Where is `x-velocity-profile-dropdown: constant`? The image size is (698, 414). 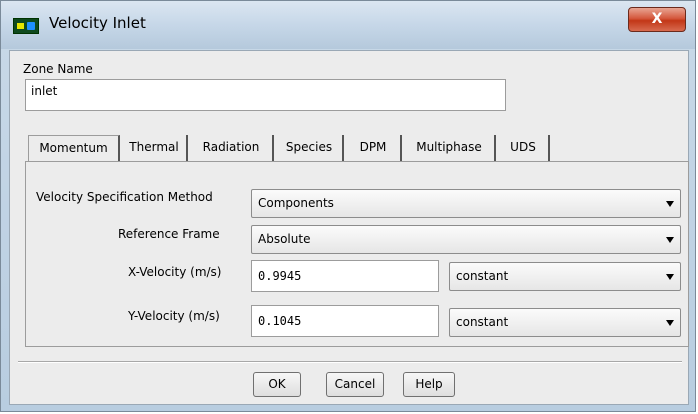
x-velocity-profile-dropdown: constant is located at coordinates (565, 276).